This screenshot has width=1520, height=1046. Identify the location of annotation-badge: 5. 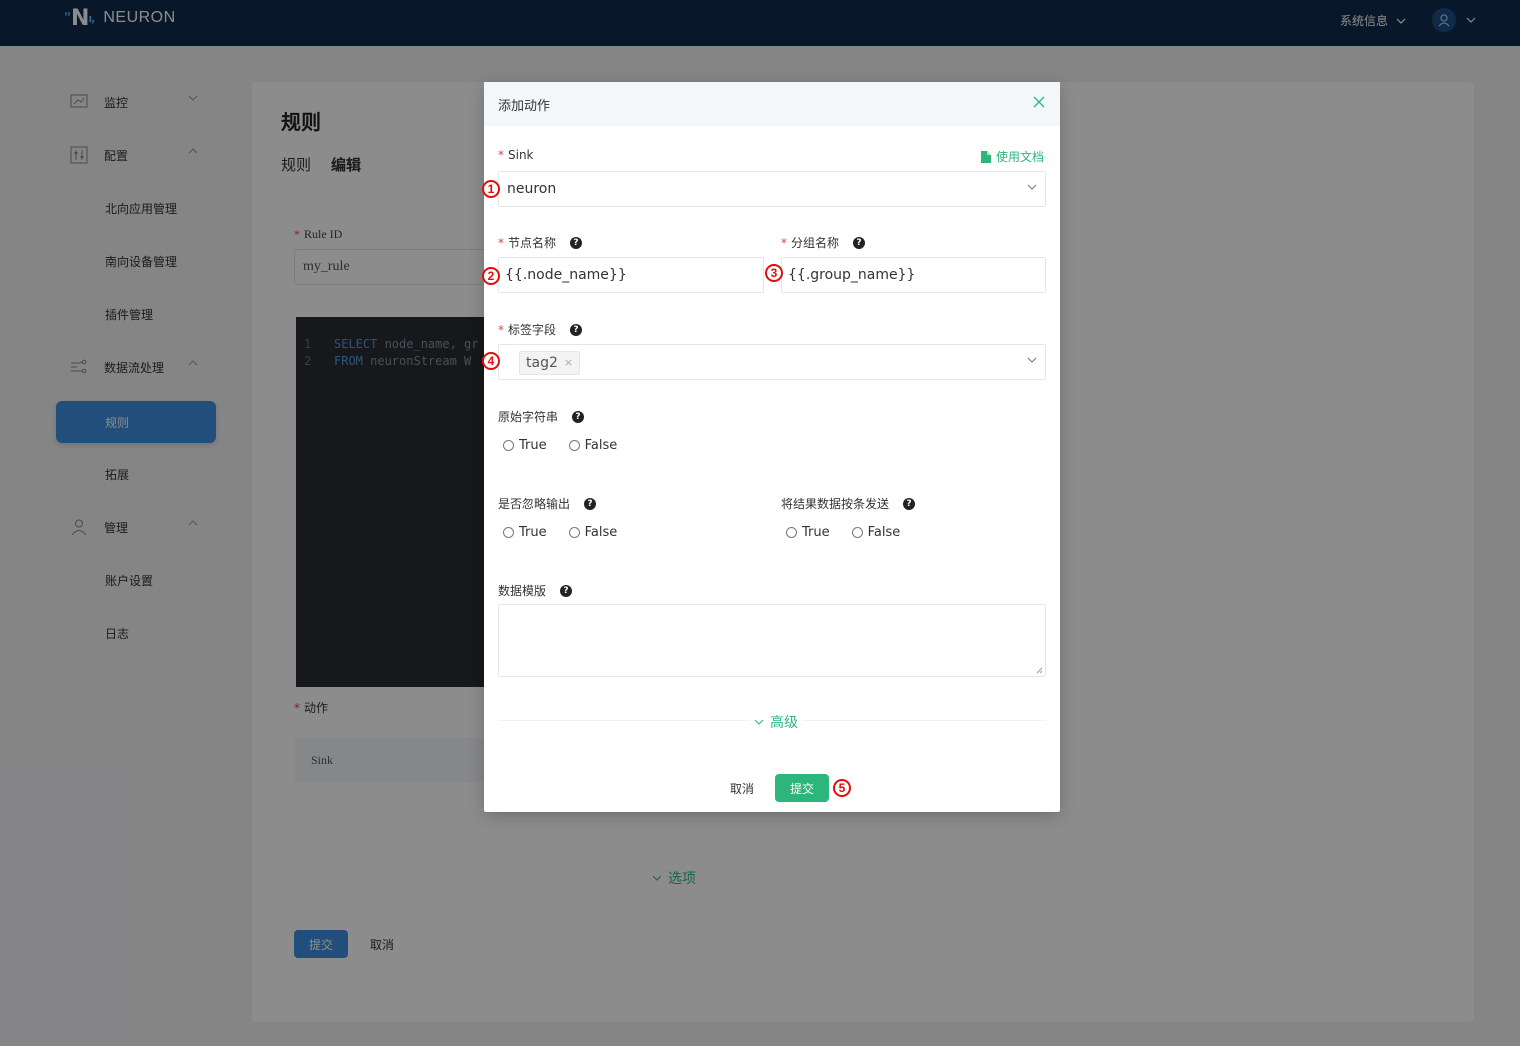
(842, 788).